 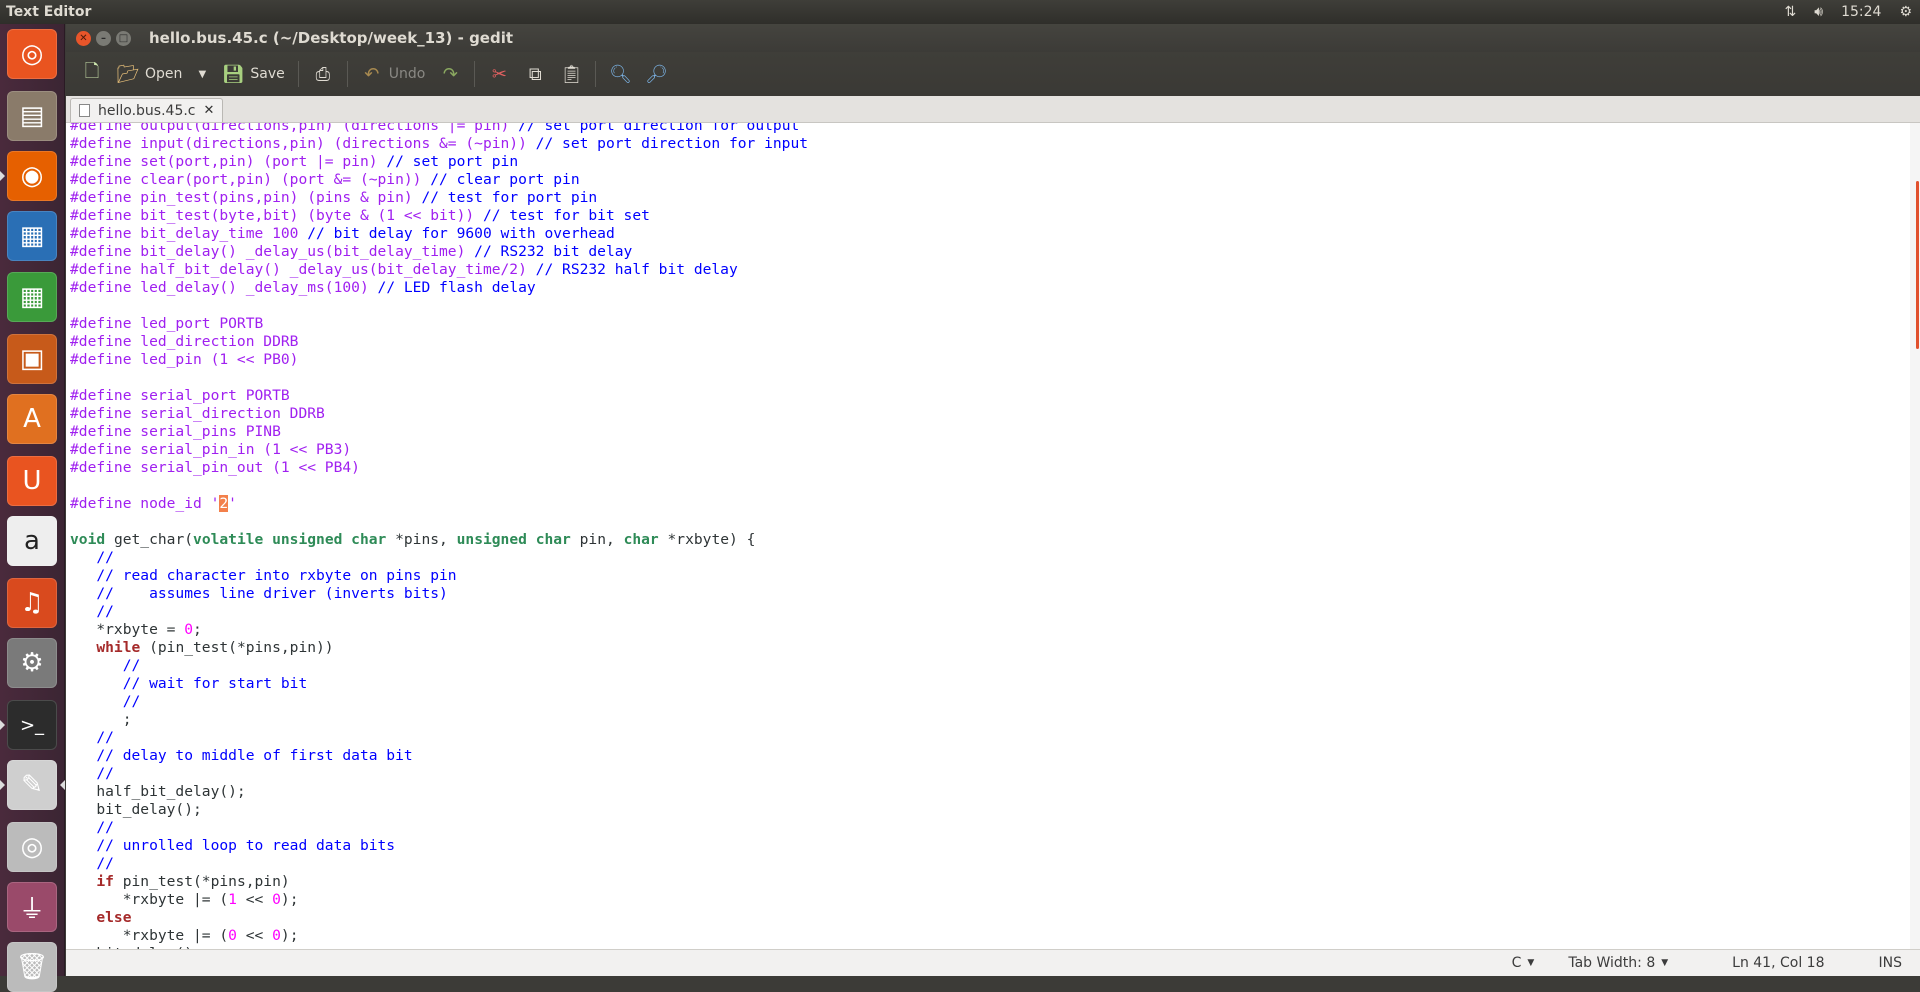 I want to click on ubuntu-one-icon: U, so click(x=32, y=481).